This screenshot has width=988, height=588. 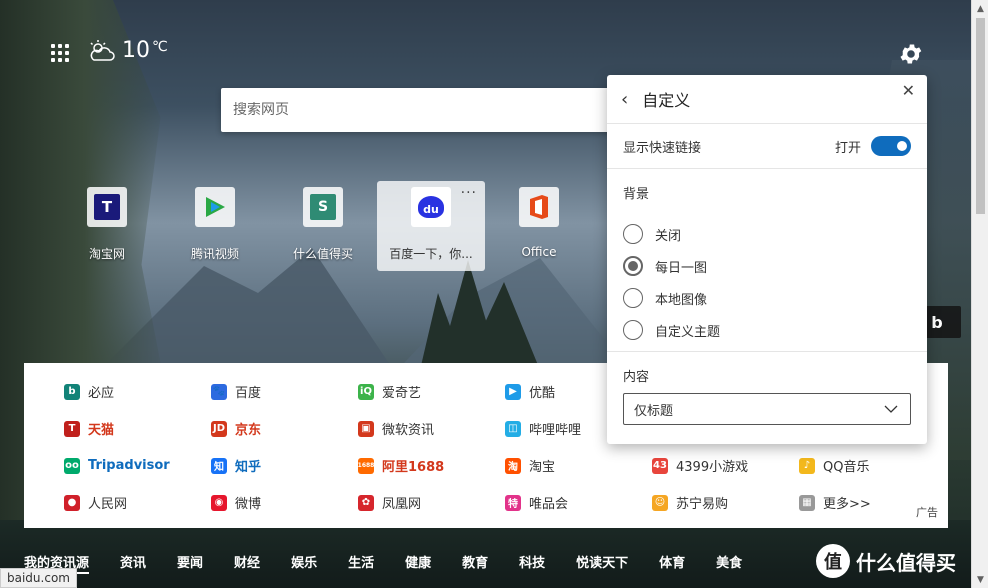 I want to click on quick-link-office: Office, so click(x=539, y=226).